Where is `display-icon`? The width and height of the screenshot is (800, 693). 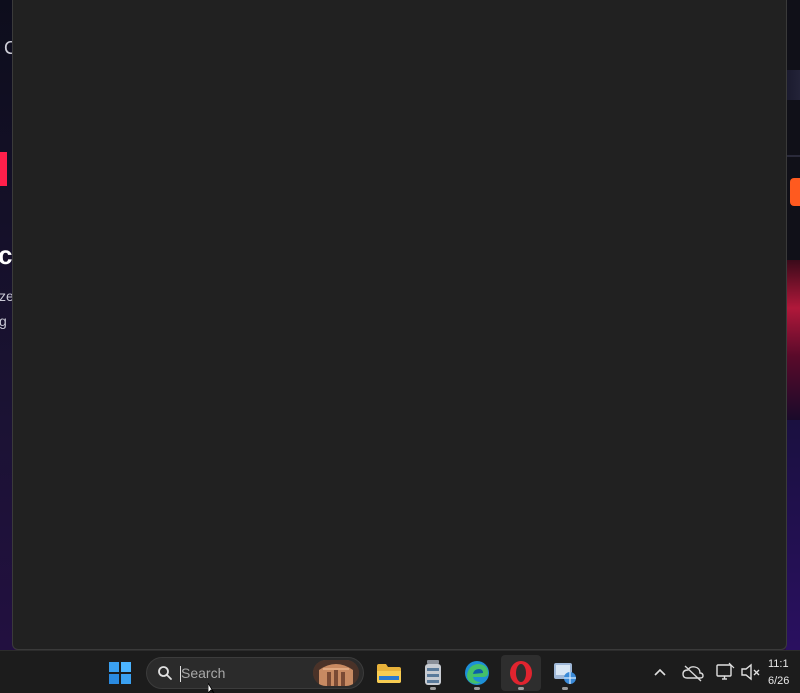 display-icon is located at coordinates (725, 672).